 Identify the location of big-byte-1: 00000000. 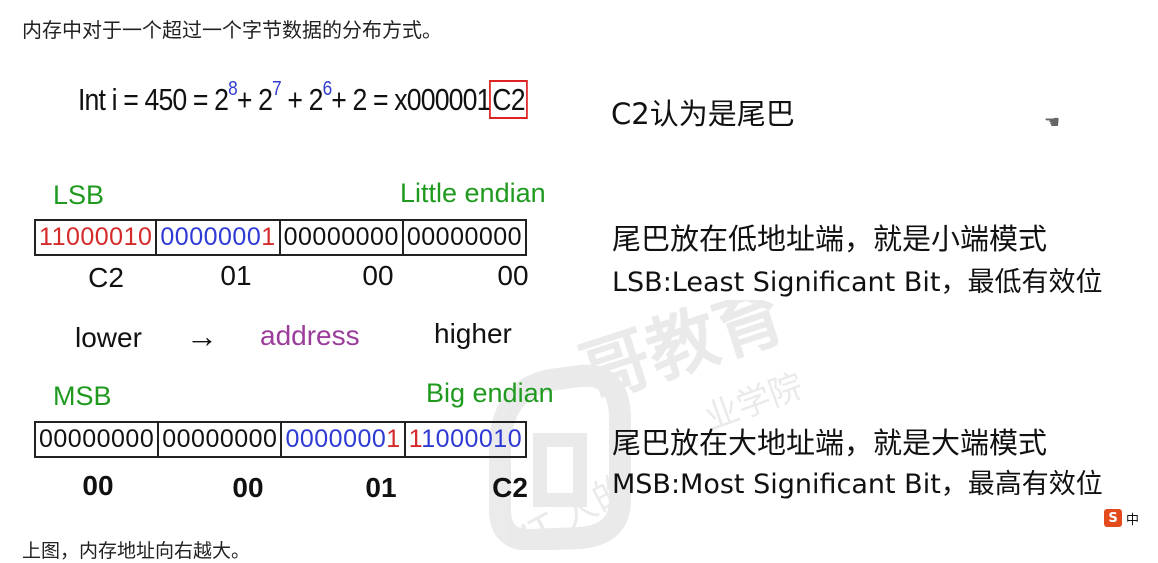
(221, 439).